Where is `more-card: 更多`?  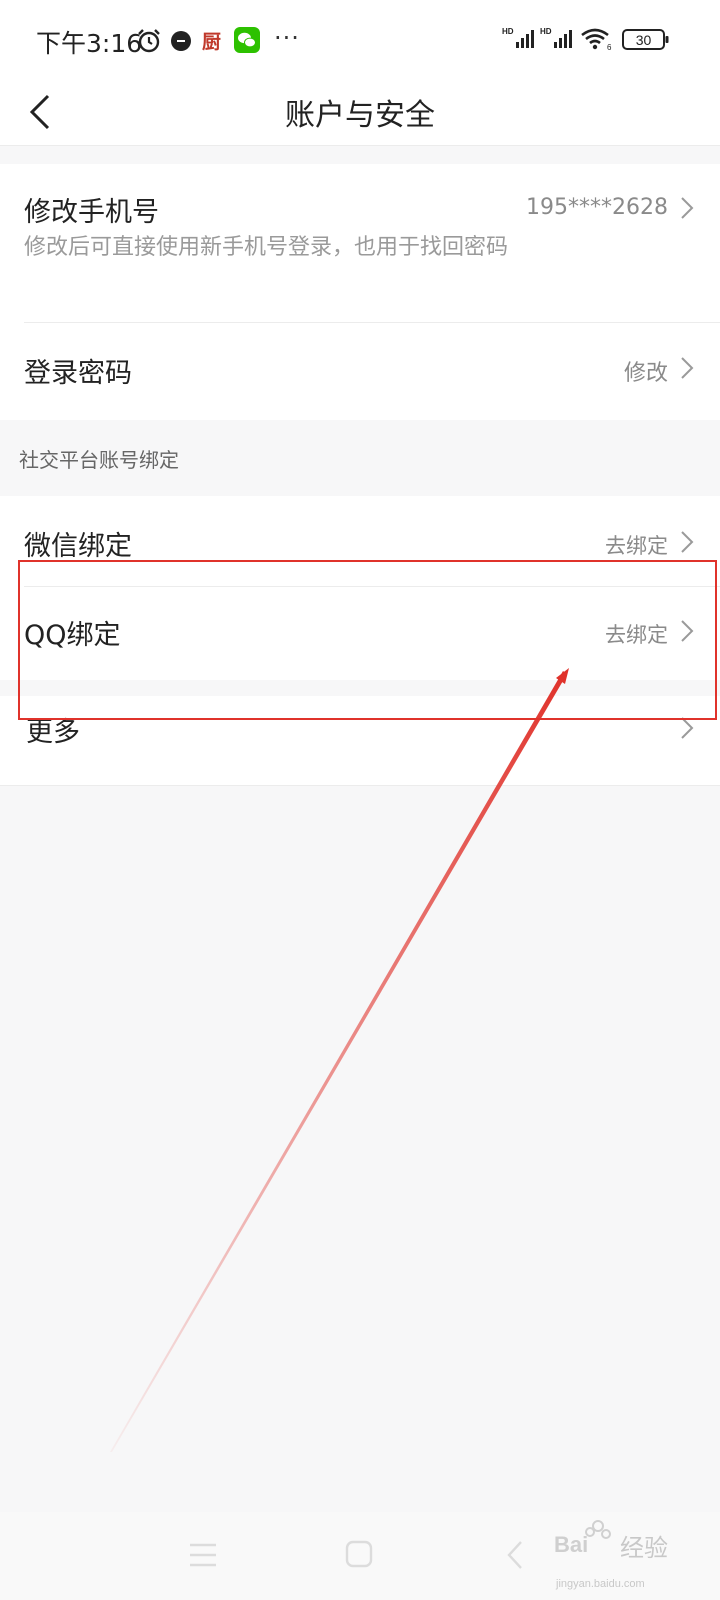 more-card: 更多 is located at coordinates (360, 741).